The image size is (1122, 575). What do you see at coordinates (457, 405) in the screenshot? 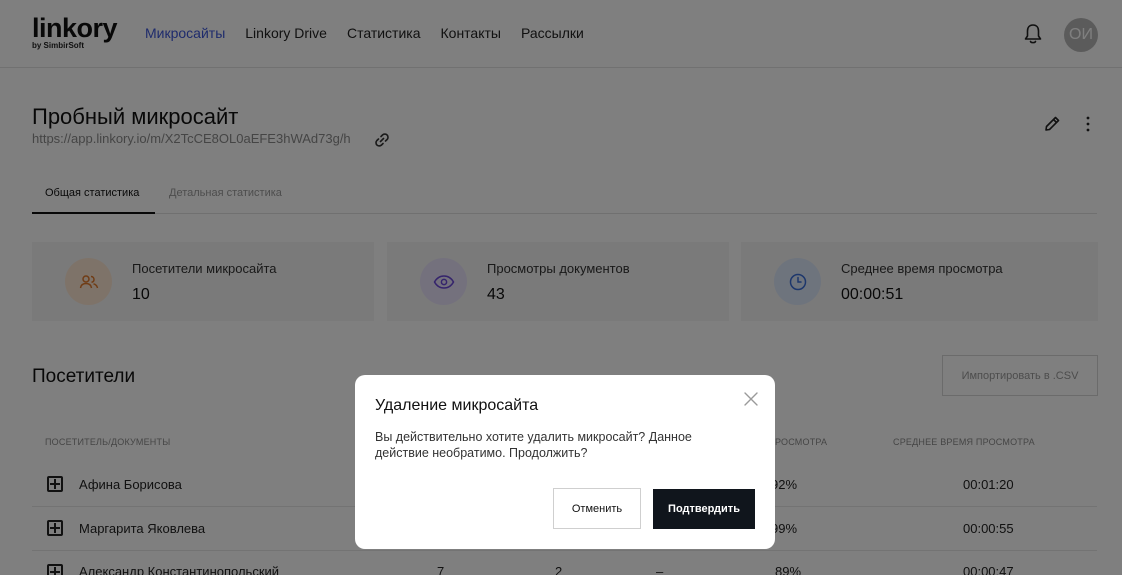
I see `dialog-title: Удаление микросайта` at bounding box center [457, 405].